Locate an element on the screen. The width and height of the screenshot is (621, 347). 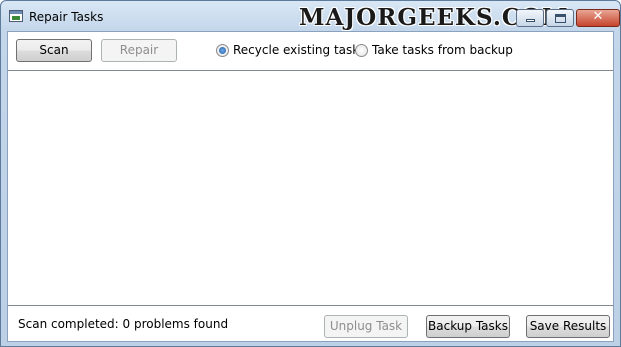
minimize-icon is located at coordinates (530, 20).